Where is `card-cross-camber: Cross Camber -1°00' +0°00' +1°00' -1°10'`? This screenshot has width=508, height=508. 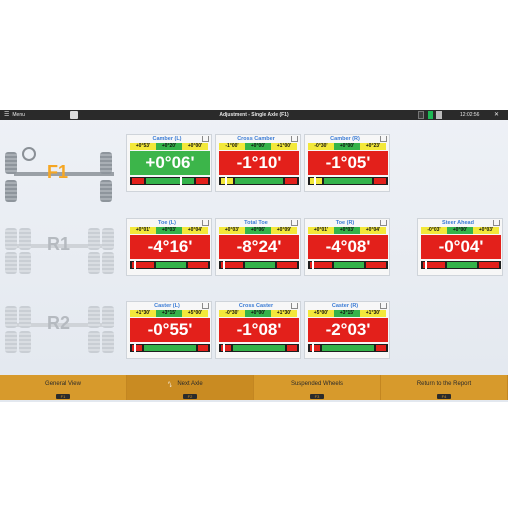
card-cross-camber: Cross Camber -1°00' +0°00' +1°00' -1°10' is located at coordinates (258, 163).